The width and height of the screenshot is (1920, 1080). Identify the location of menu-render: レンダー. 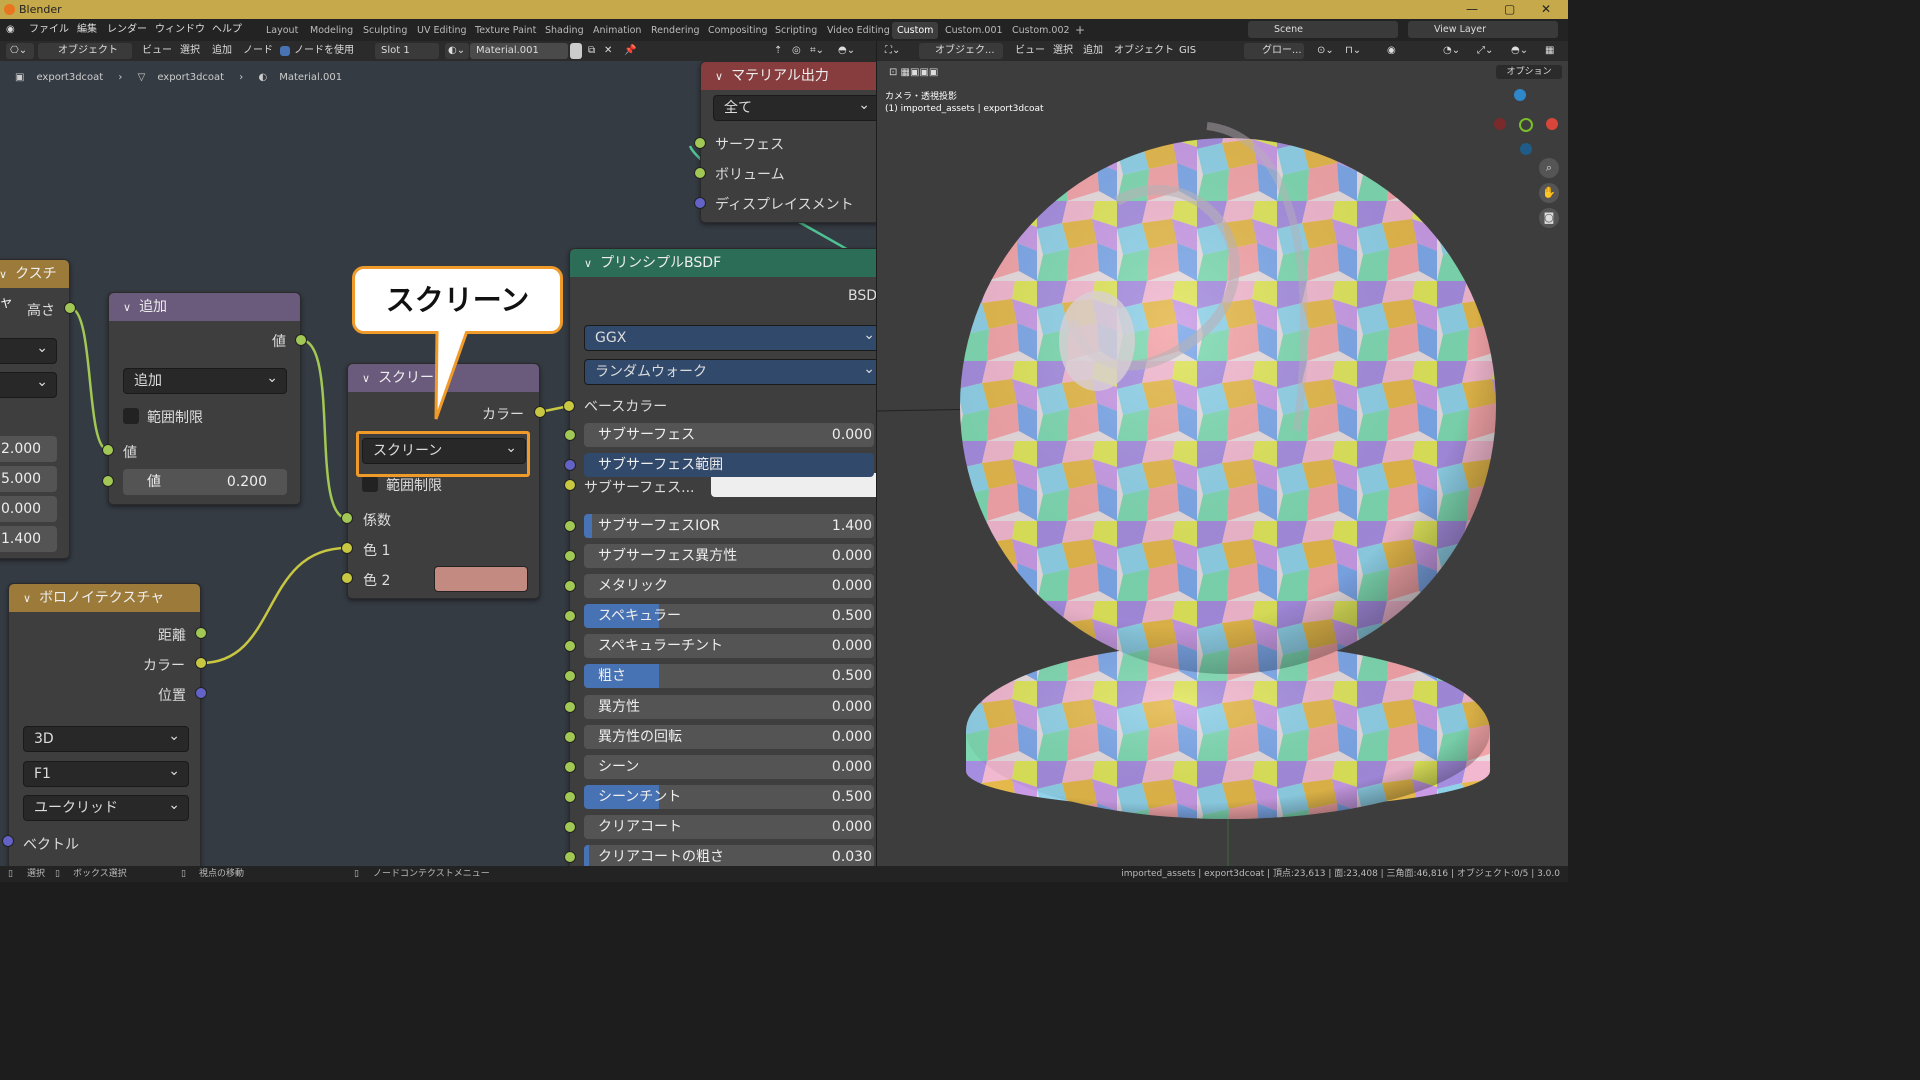
(127, 30).